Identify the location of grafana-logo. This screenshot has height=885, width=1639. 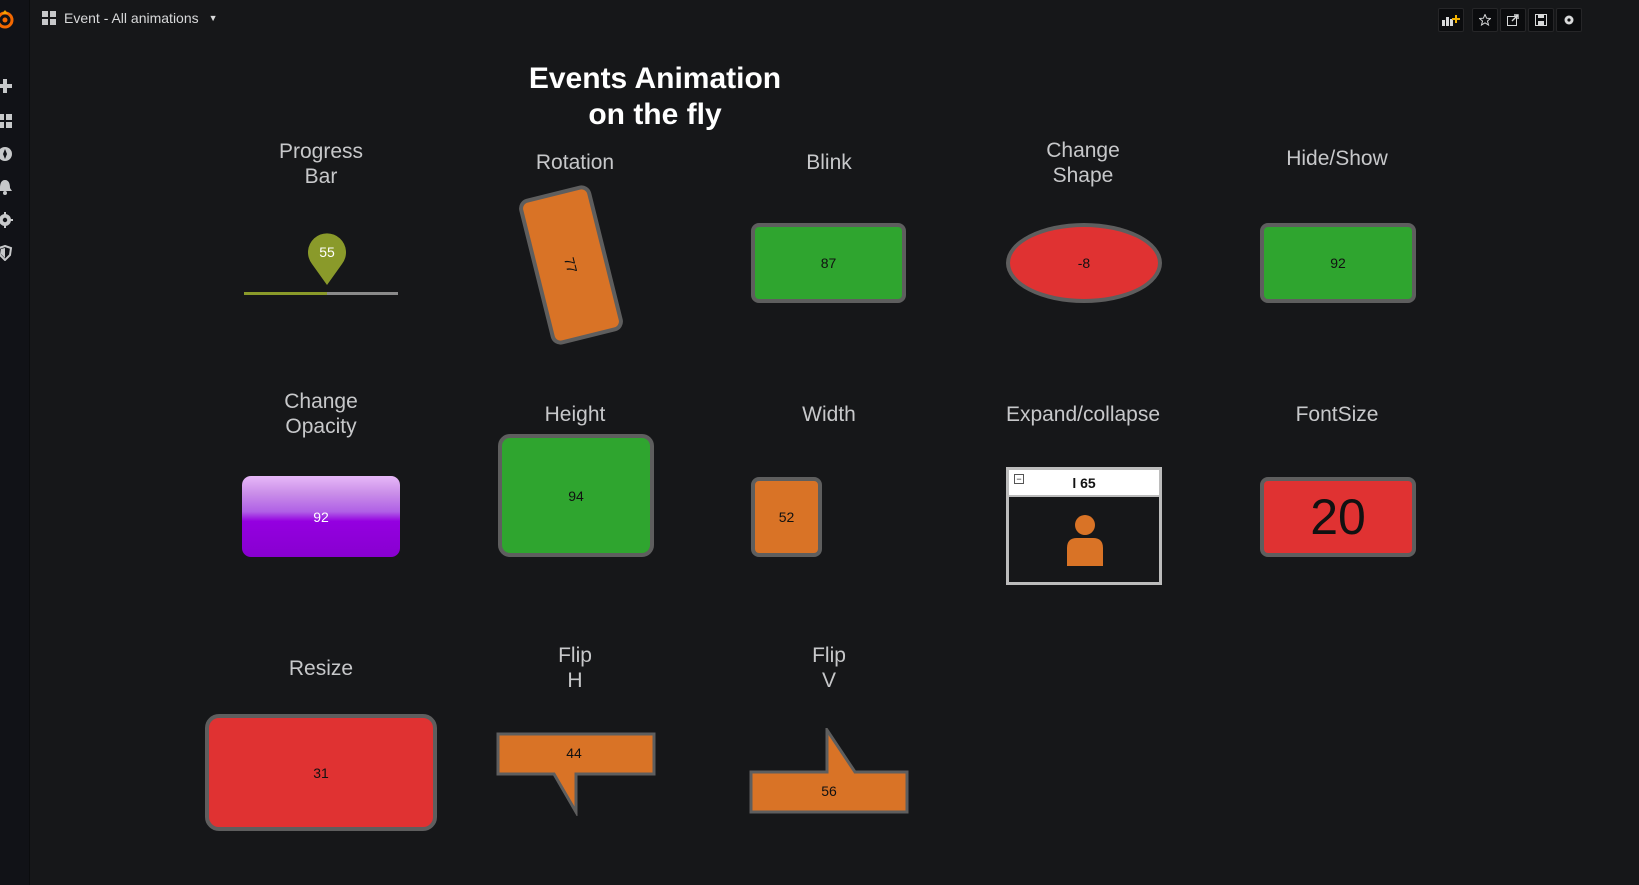
(7, 19).